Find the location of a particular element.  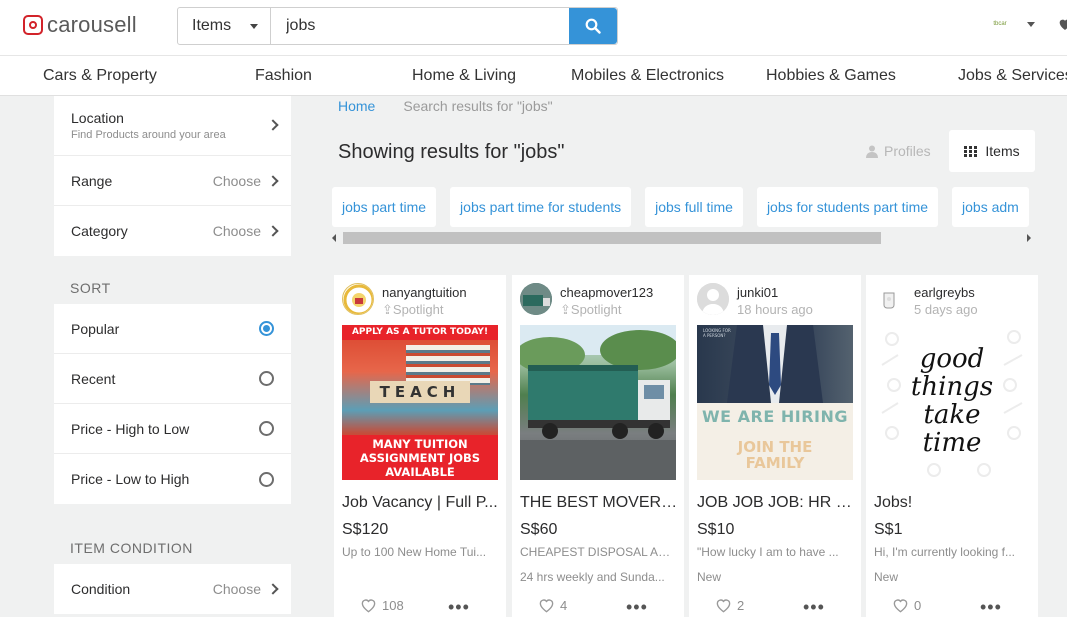

range-filter: Range Choose is located at coordinates (172, 181).